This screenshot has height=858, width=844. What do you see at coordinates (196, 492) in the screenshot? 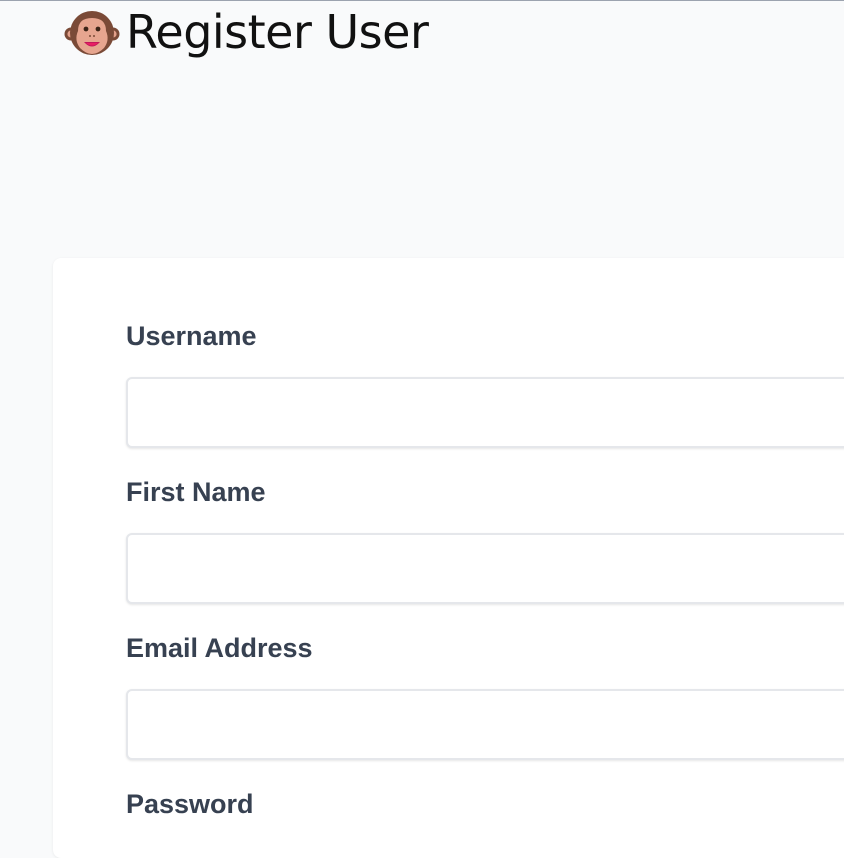
I see `first-name-label: First Name` at bounding box center [196, 492].